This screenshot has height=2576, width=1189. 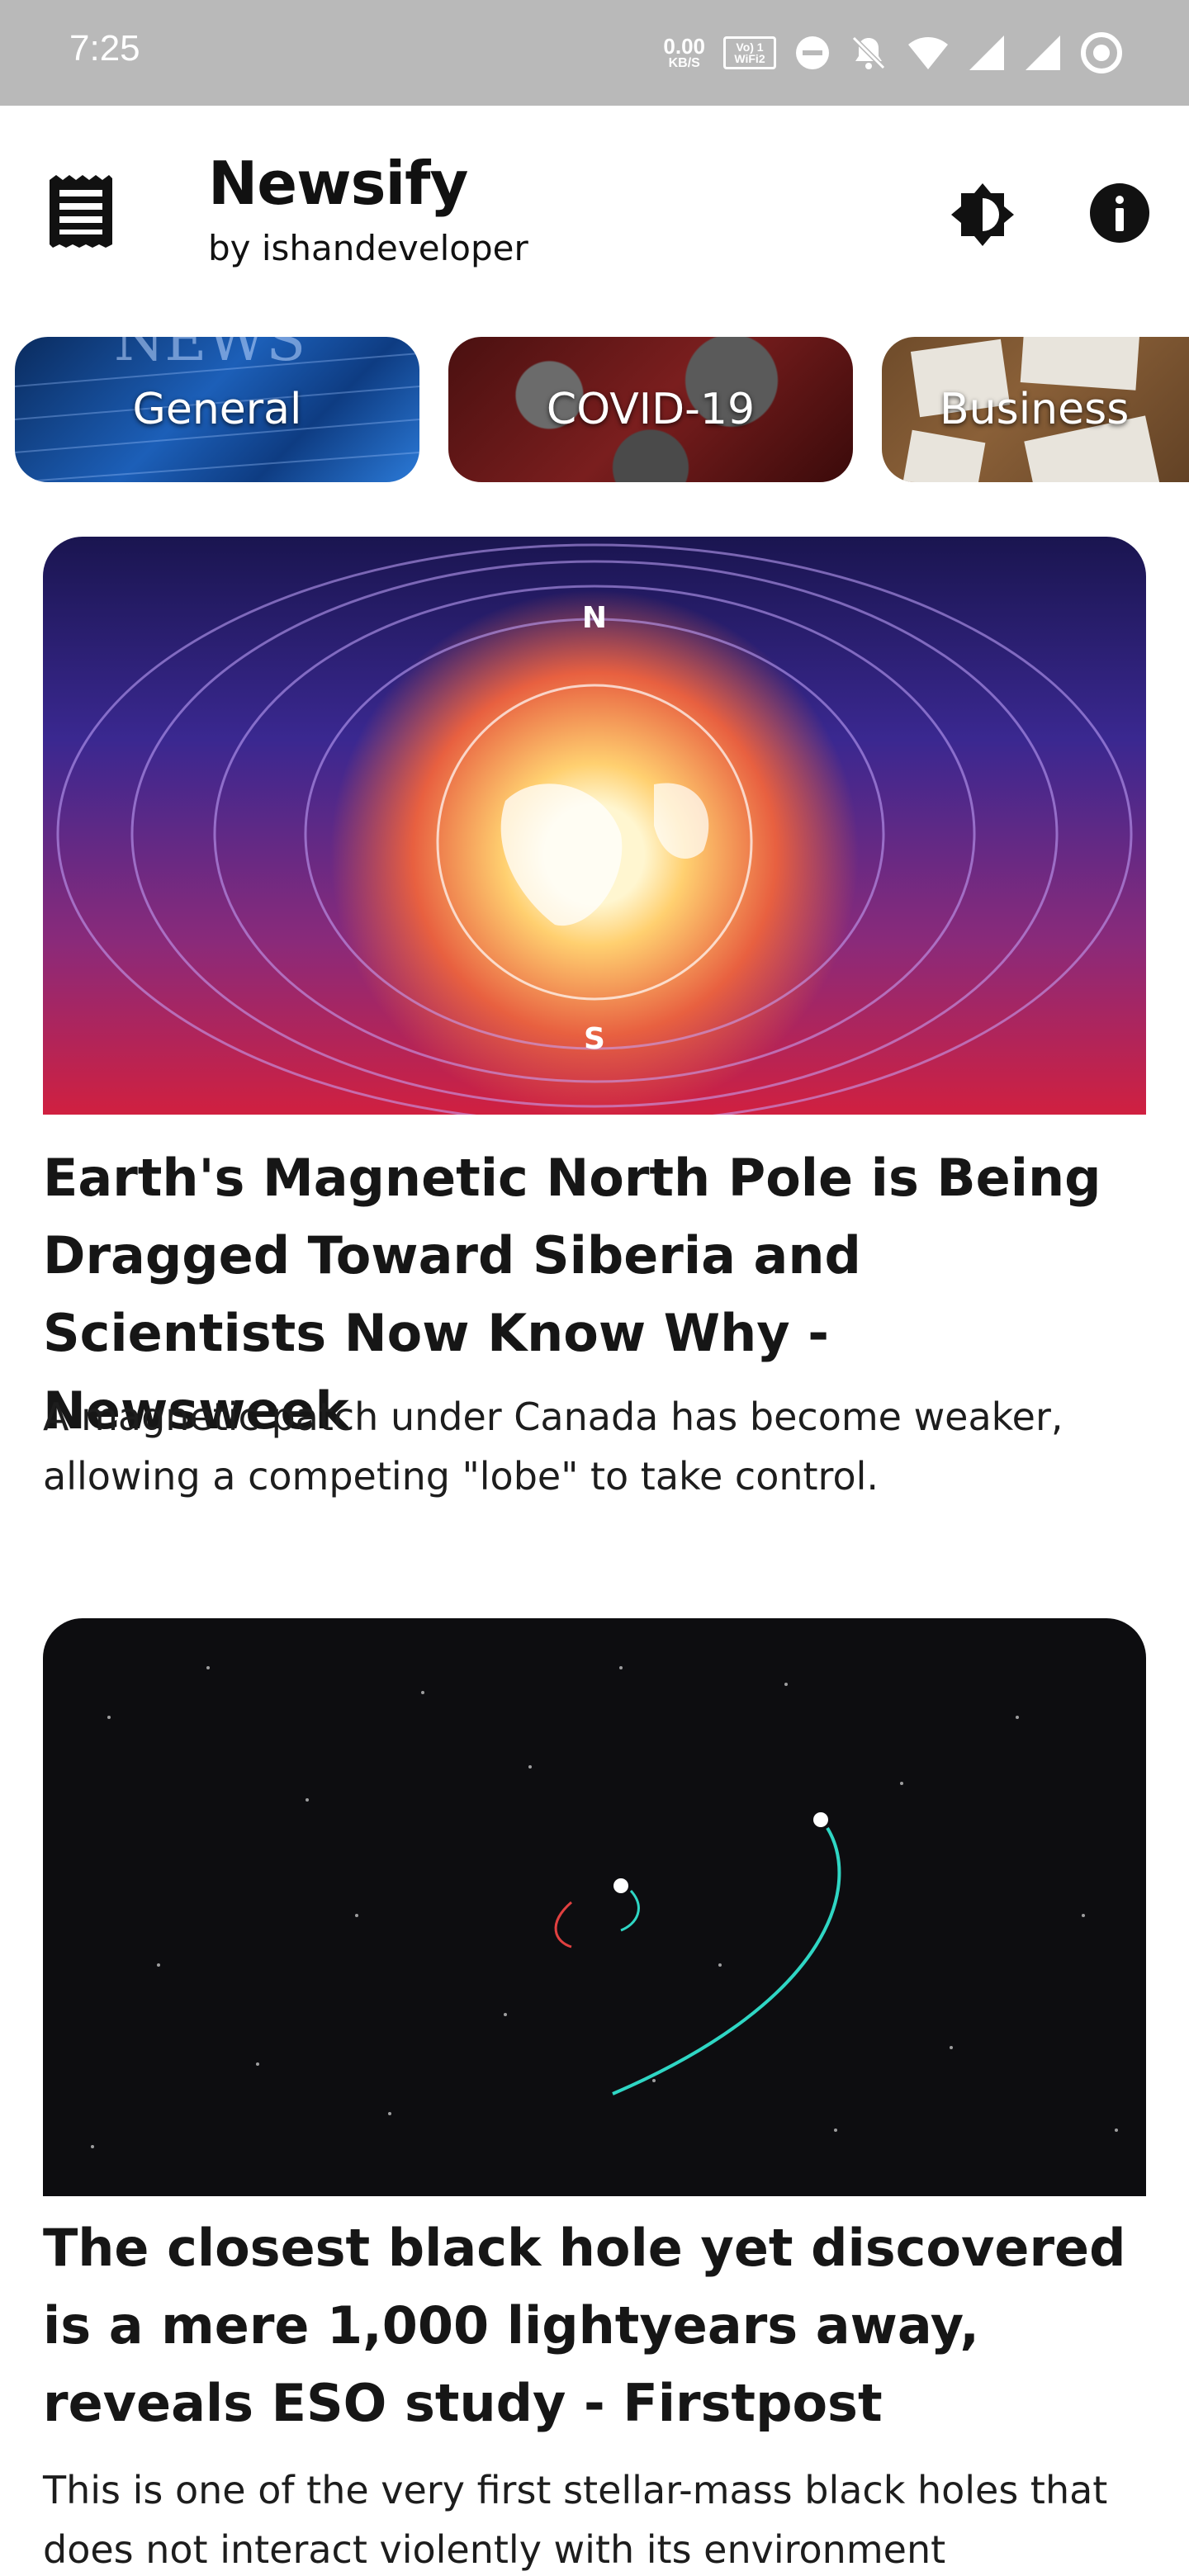 What do you see at coordinates (338, 183) in the screenshot?
I see `app-title: Newsify` at bounding box center [338, 183].